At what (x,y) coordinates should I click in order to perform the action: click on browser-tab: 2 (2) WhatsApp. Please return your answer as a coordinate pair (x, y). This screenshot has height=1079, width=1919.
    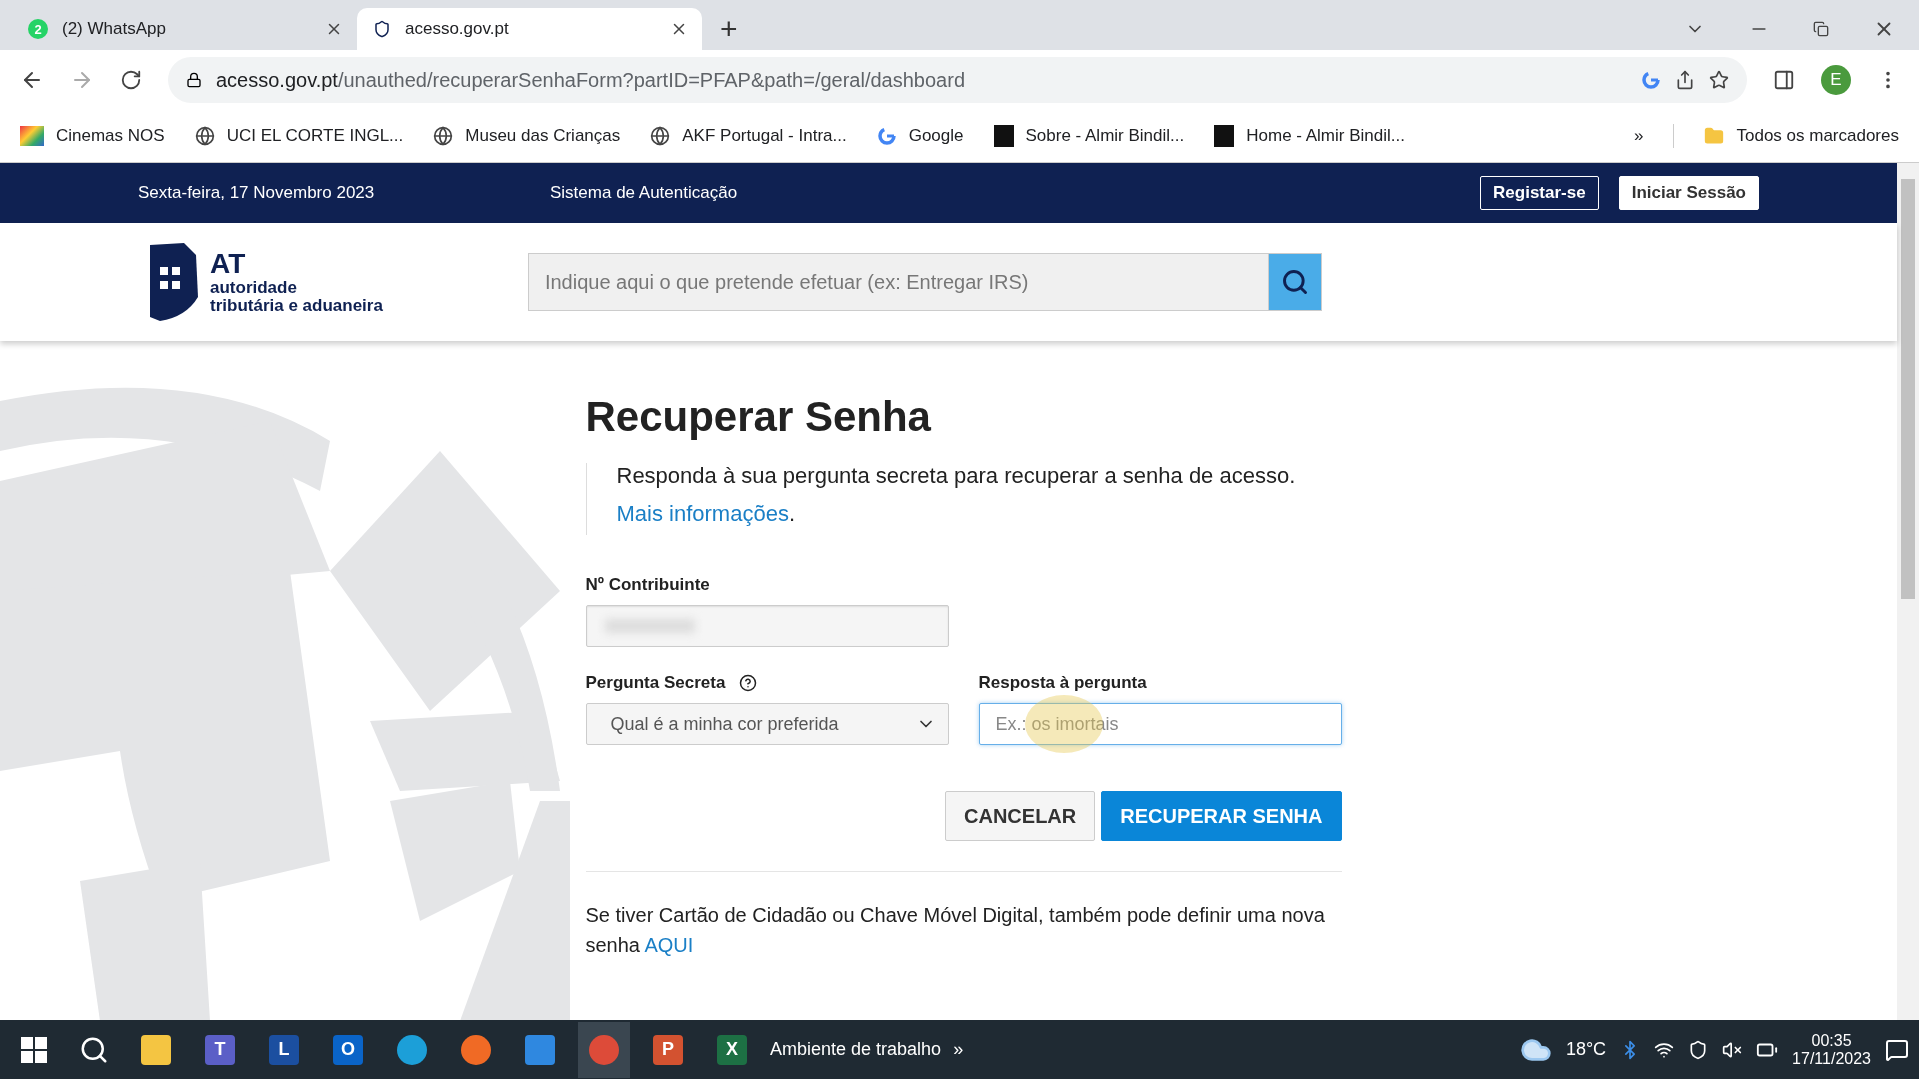
    Looking at the image, I should click on (184, 29).